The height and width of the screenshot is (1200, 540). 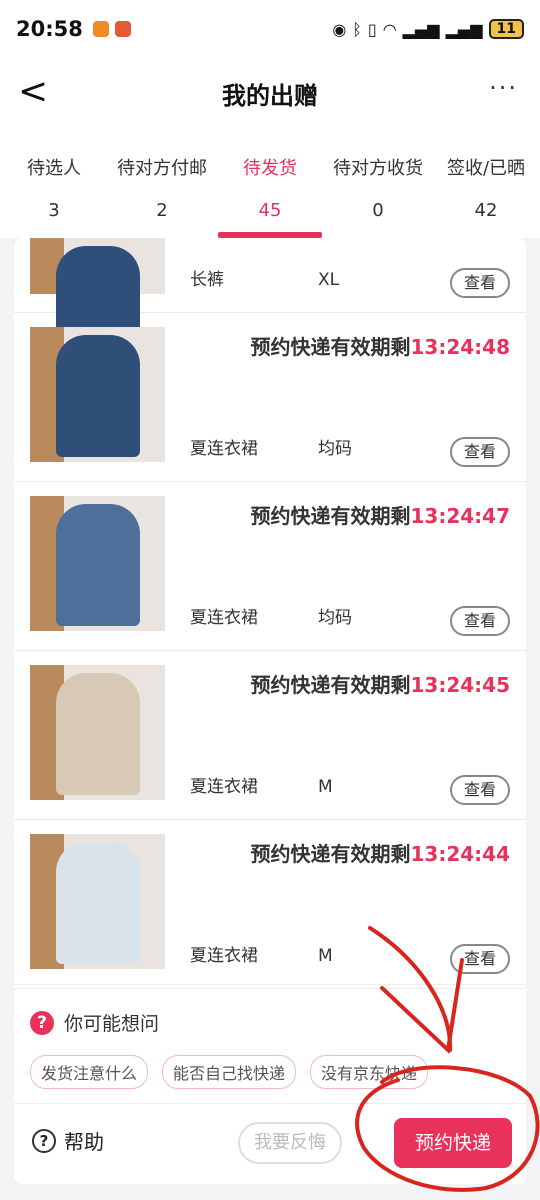 I want to click on tab-label: 待选人, so click(x=54, y=168).